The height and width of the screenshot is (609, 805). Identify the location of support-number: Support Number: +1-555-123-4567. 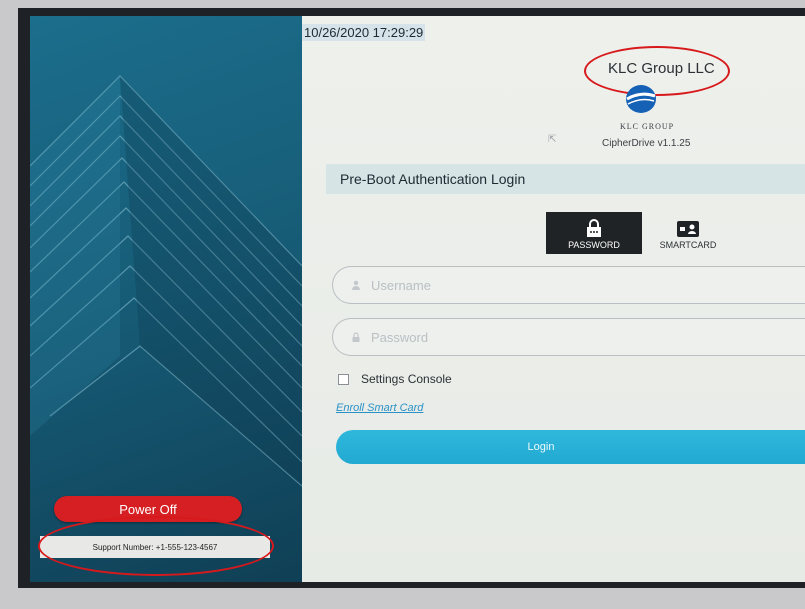
(155, 547).